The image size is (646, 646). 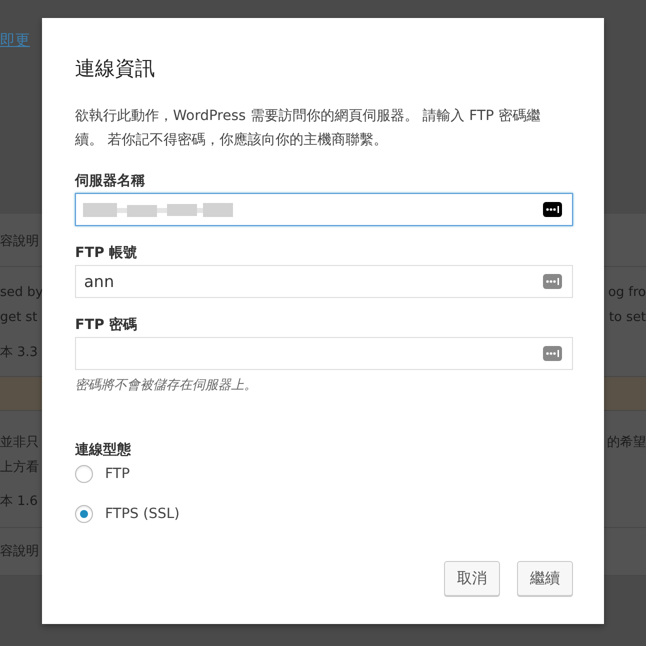 What do you see at coordinates (545, 578) in the screenshot?
I see `continue-button: 繼續` at bounding box center [545, 578].